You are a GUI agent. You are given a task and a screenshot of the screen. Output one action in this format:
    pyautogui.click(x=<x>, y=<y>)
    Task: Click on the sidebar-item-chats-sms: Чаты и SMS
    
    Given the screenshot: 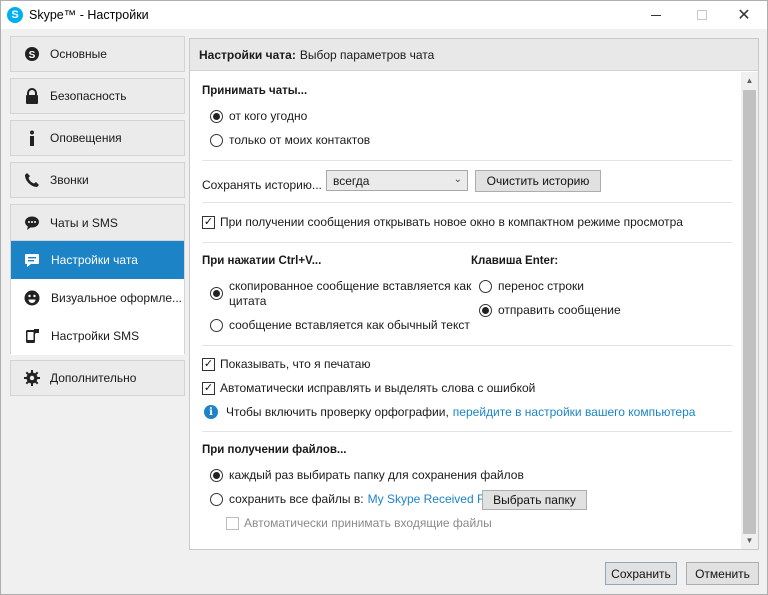 What is the action you would take?
    pyautogui.click(x=97, y=223)
    